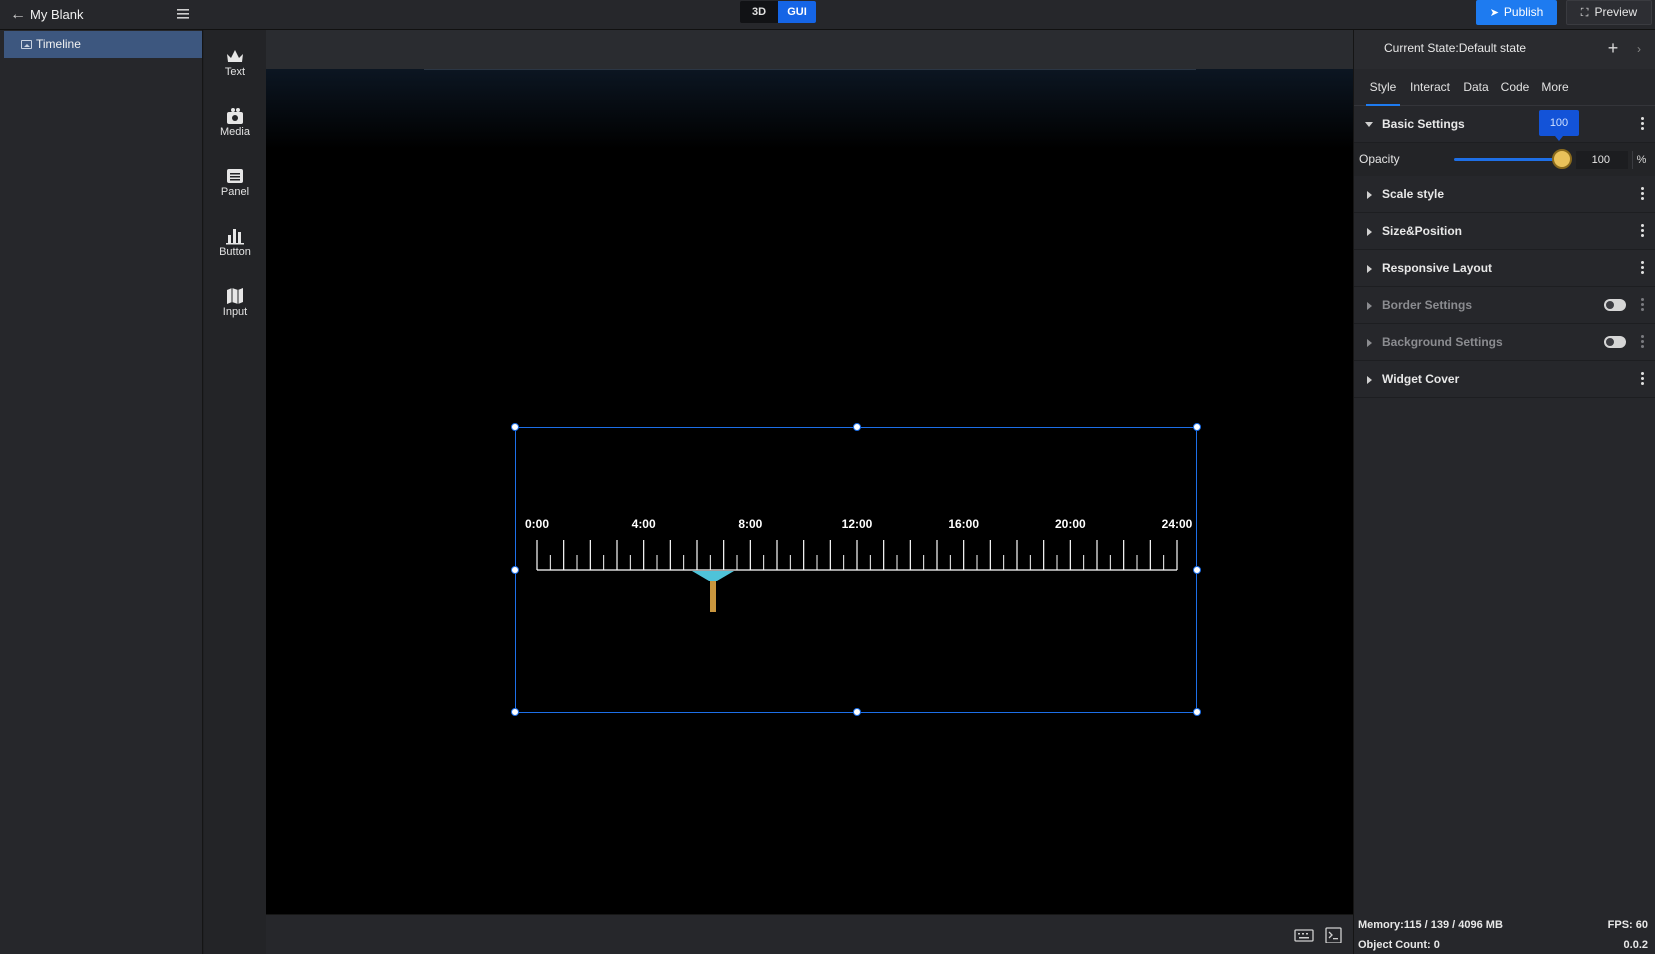 This screenshot has width=1655, height=954. I want to click on hamburger-menu-icon, so click(183, 14).